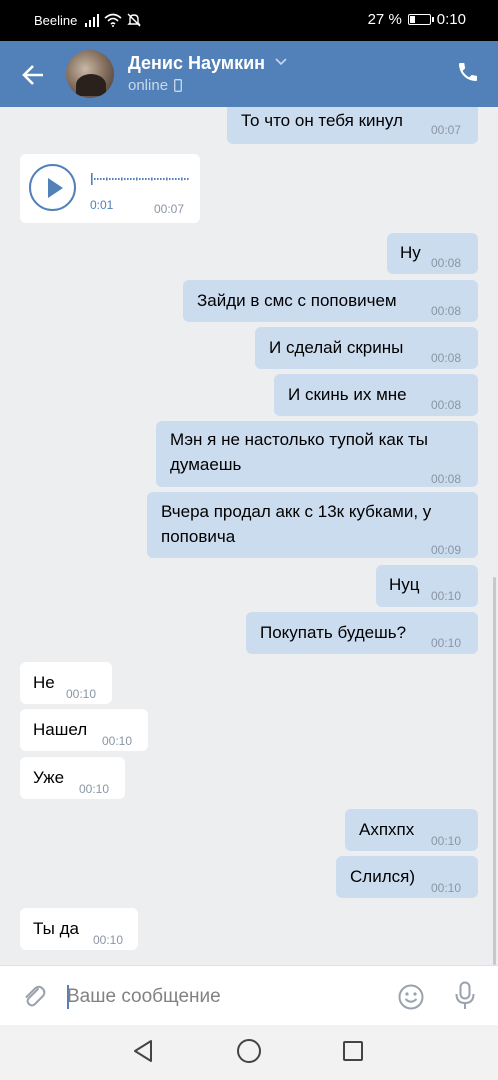 The image size is (498, 1080). Describe the element at coordinates (178, 85) in the screenshot. I see `mobile-icon` at that location.